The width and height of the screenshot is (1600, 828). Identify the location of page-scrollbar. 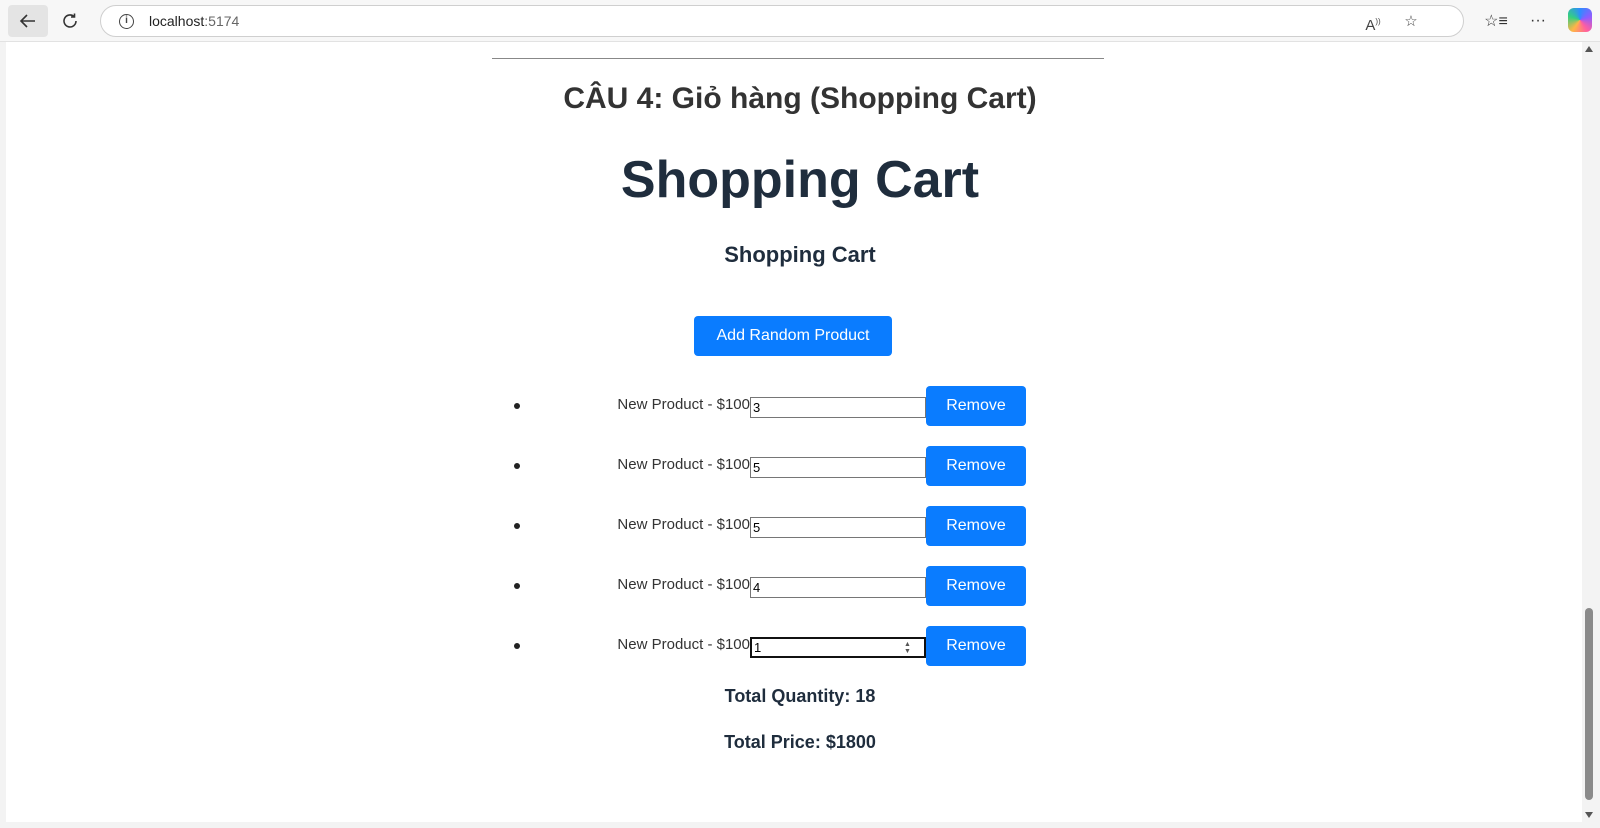
(1589, 432).